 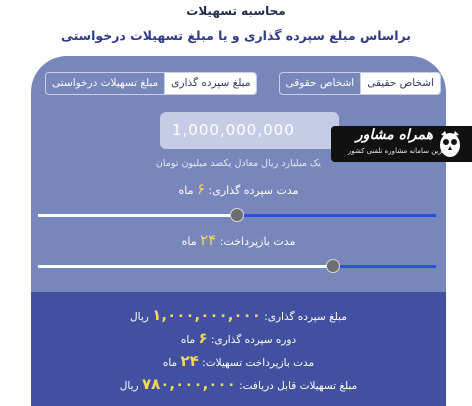 What do you see at coordinates (394, 135) in the screenshot?
I see `watermark-name: همراه مشاور` at bounding box center [394, 135].